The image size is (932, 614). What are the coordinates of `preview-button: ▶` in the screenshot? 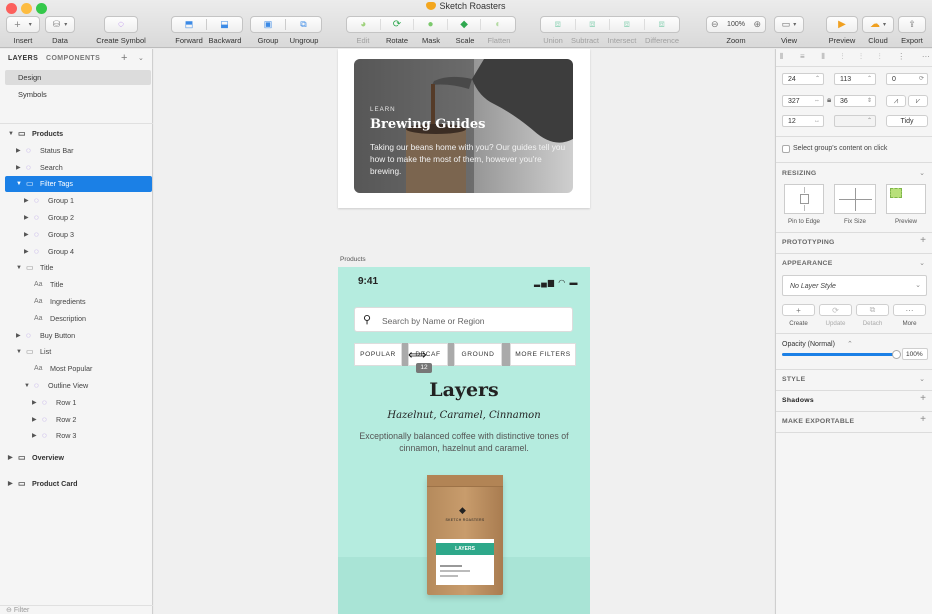 It's located at (842, 24).